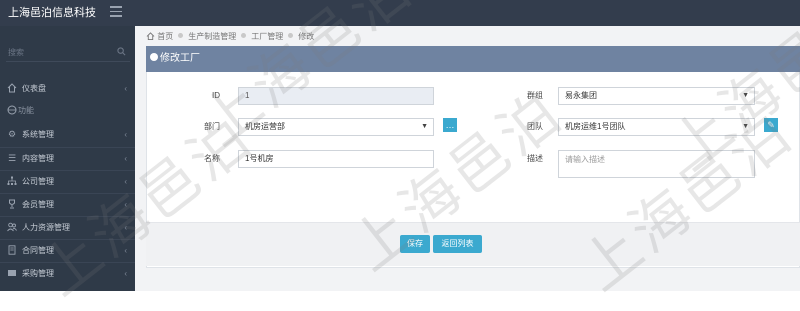 This screenshot has height=311, width=800. I want to click on contract-icon, so click(12, 250).